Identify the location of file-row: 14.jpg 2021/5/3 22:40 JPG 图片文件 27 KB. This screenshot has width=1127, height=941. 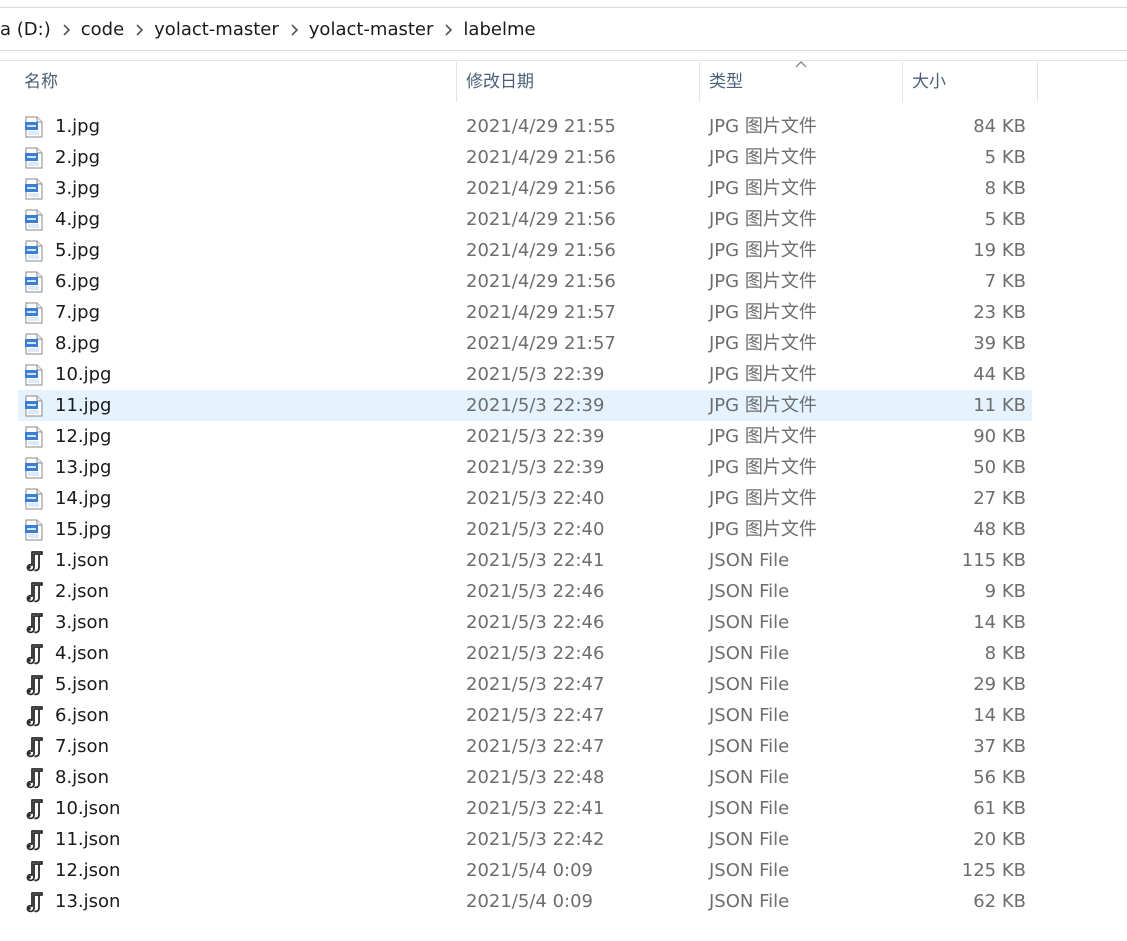
(525, 498).